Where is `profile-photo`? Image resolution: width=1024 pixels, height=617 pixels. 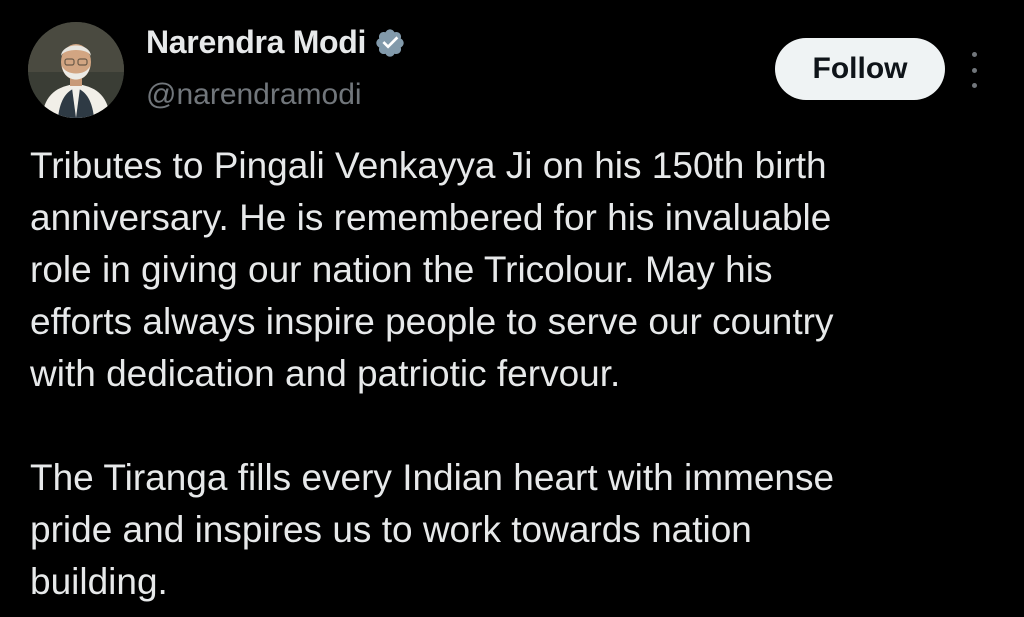 profile-photo is located at coordinates (76, 70).